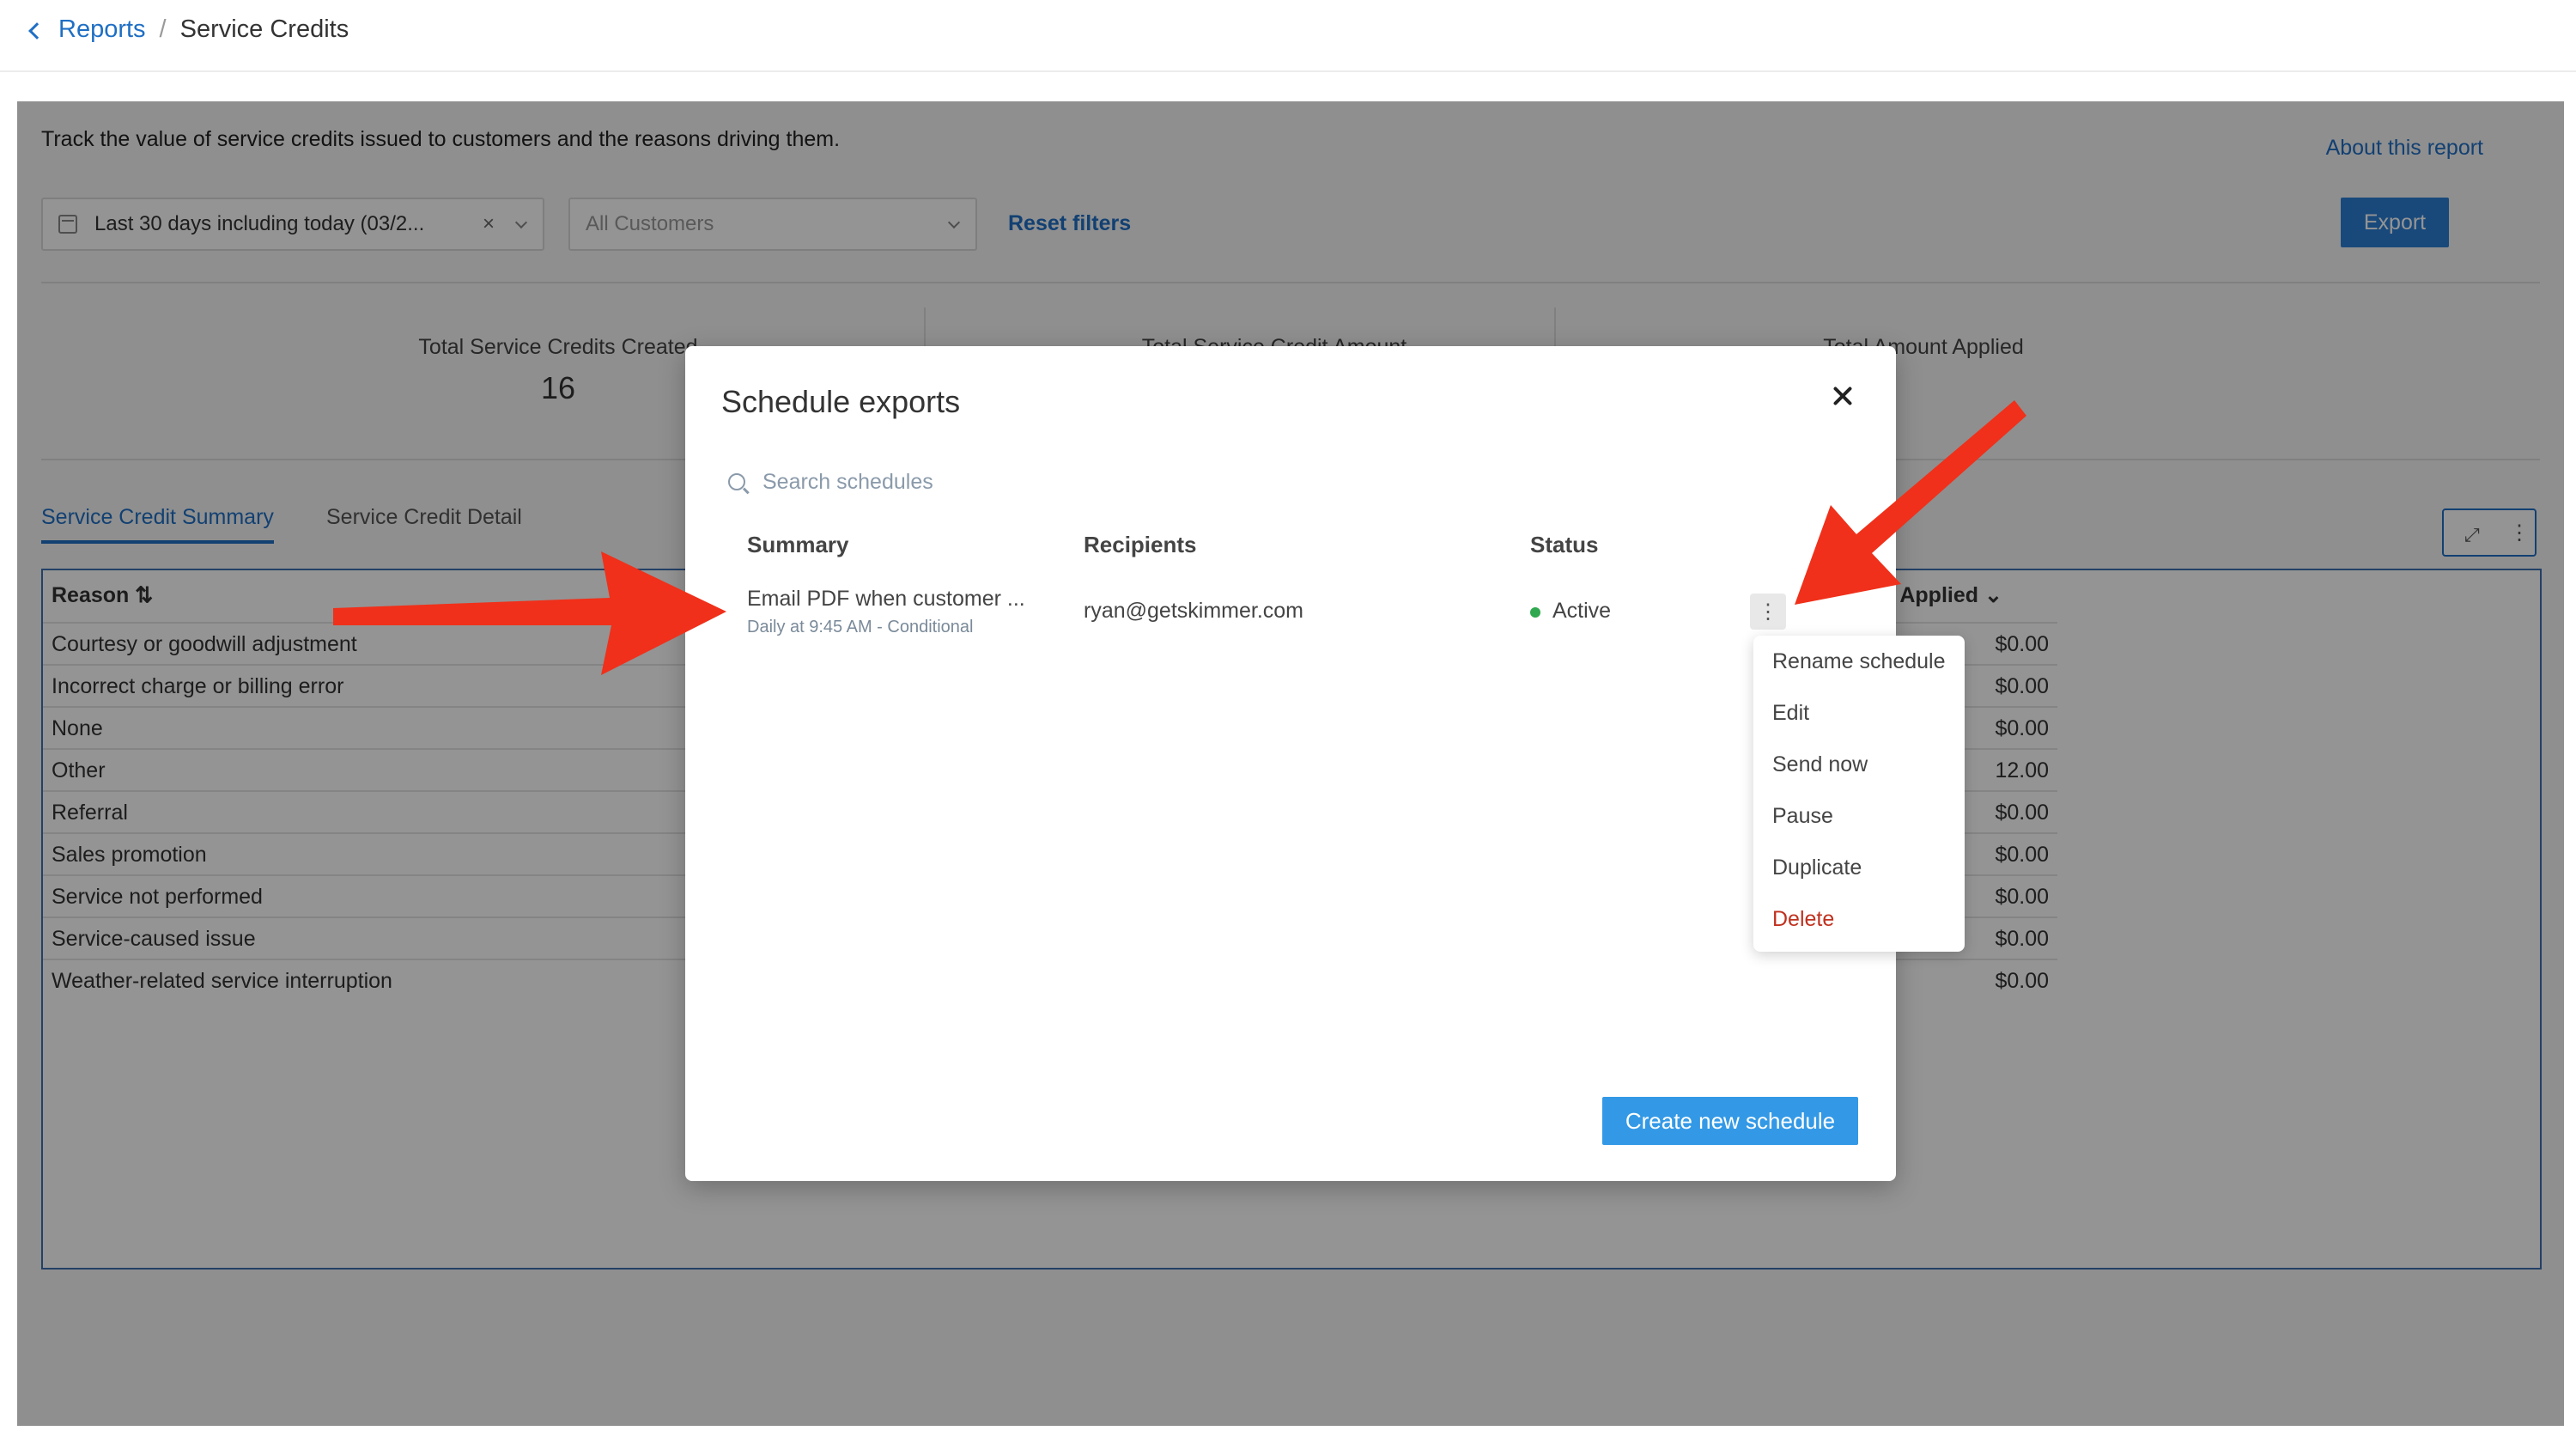 The height and width of the screenshot is (1437, 2576). What do you see at coordinates (1063, 482) in the screenshot?
I see `search-input` at bounding box center [1063, 482].